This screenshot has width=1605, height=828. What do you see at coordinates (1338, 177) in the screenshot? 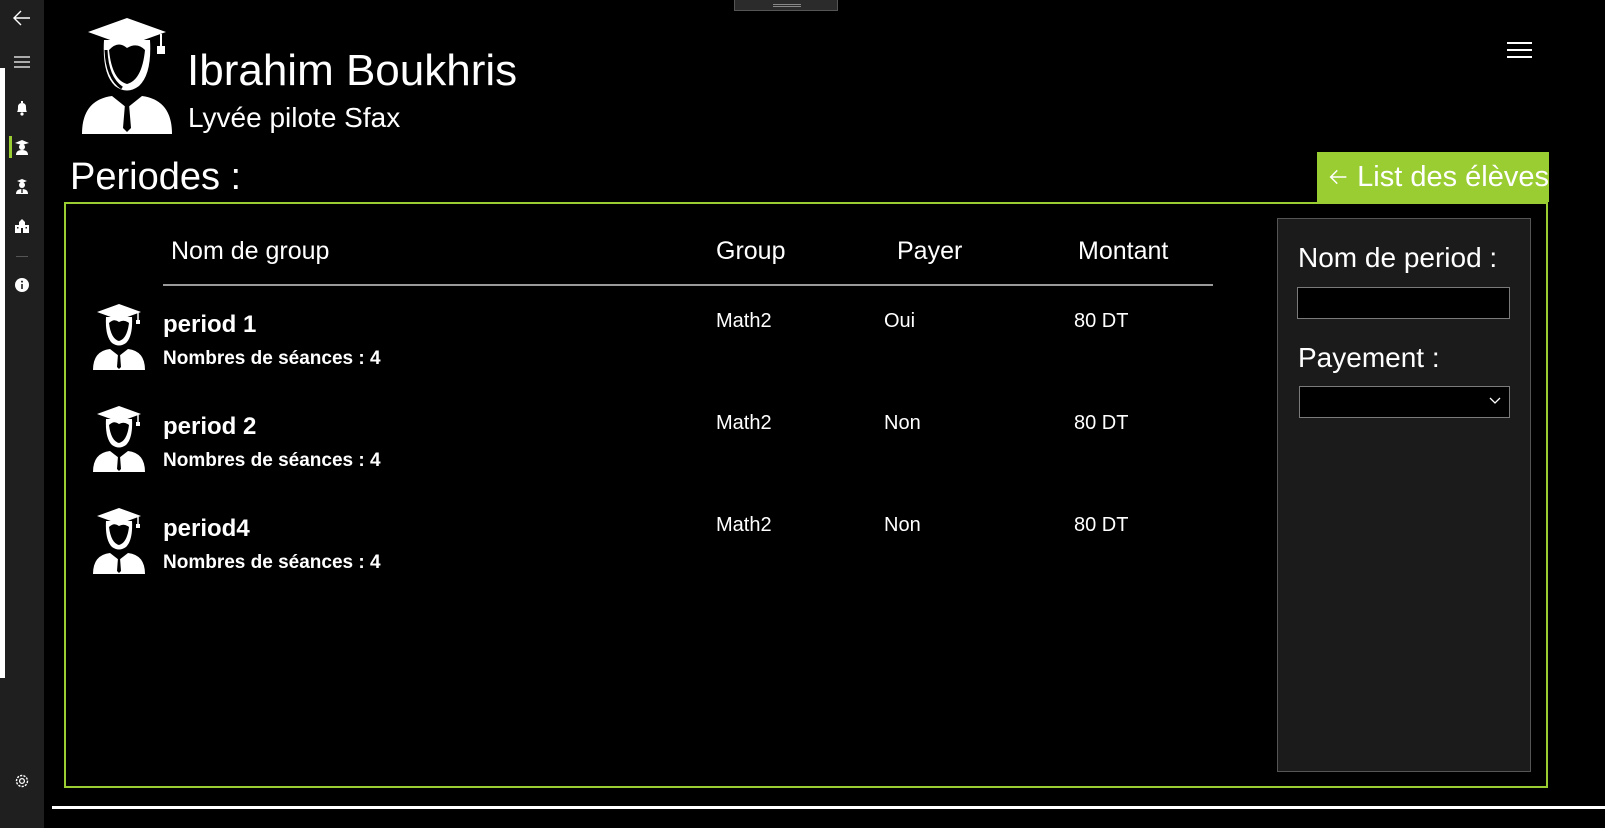
I see `arrow-left-icon` at bounding box center [1338, 177].